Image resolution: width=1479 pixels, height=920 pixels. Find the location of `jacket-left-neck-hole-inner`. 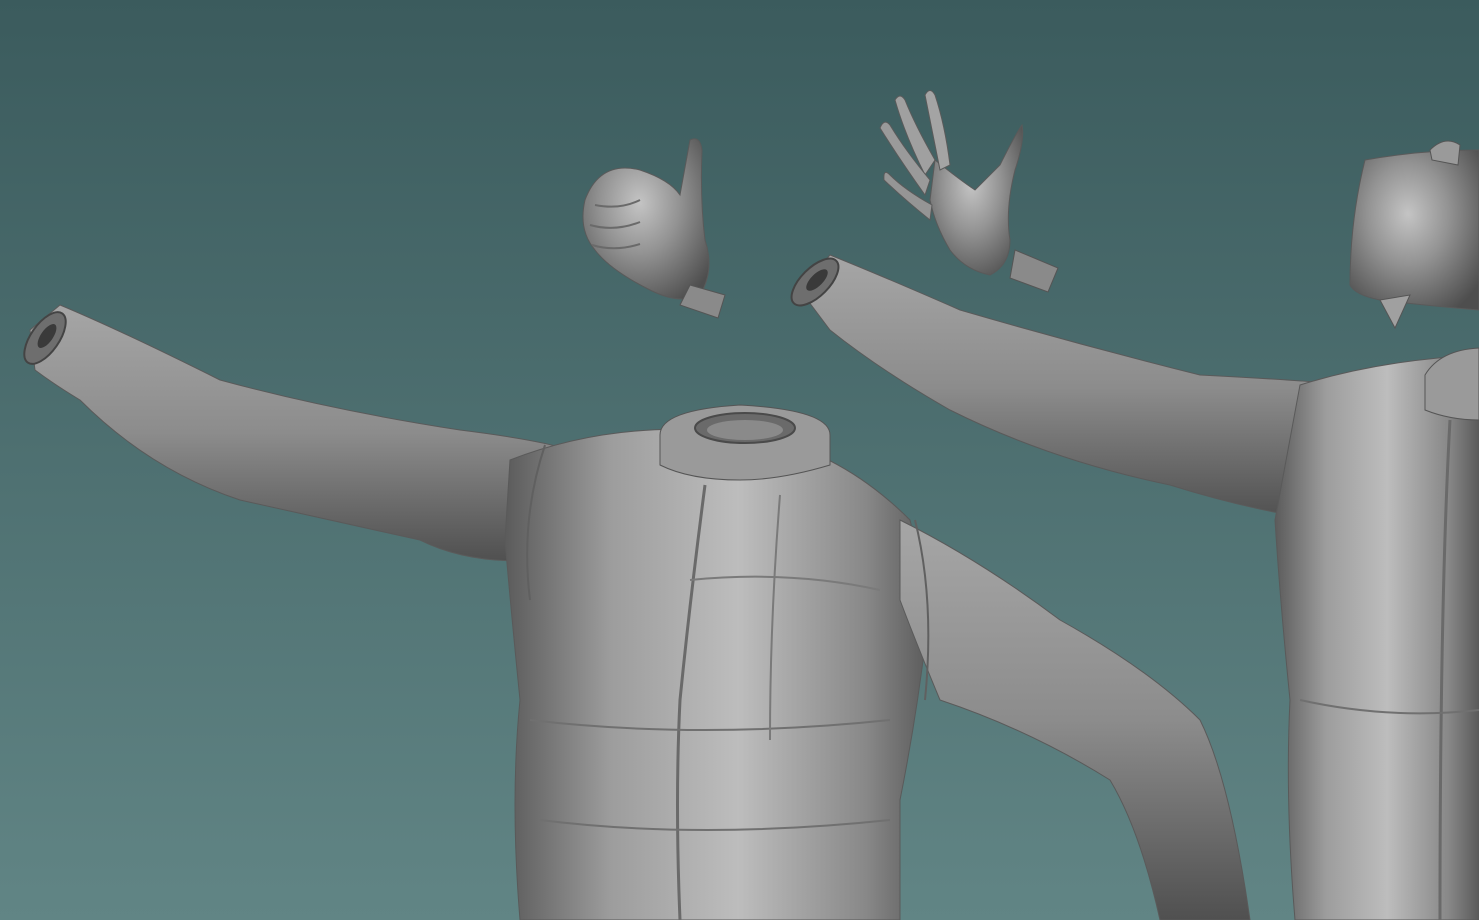

jacket-left-neck-hole-inner is located at coordinates (745, 430).